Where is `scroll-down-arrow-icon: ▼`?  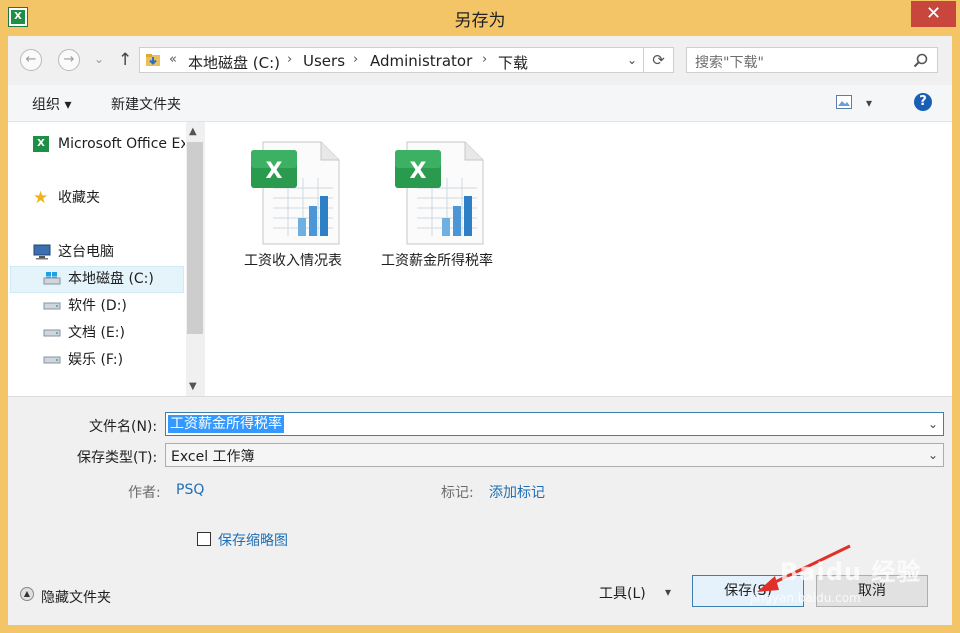
scroll-down-arrow-icon: ▼ is located at coordinates (193, 386).